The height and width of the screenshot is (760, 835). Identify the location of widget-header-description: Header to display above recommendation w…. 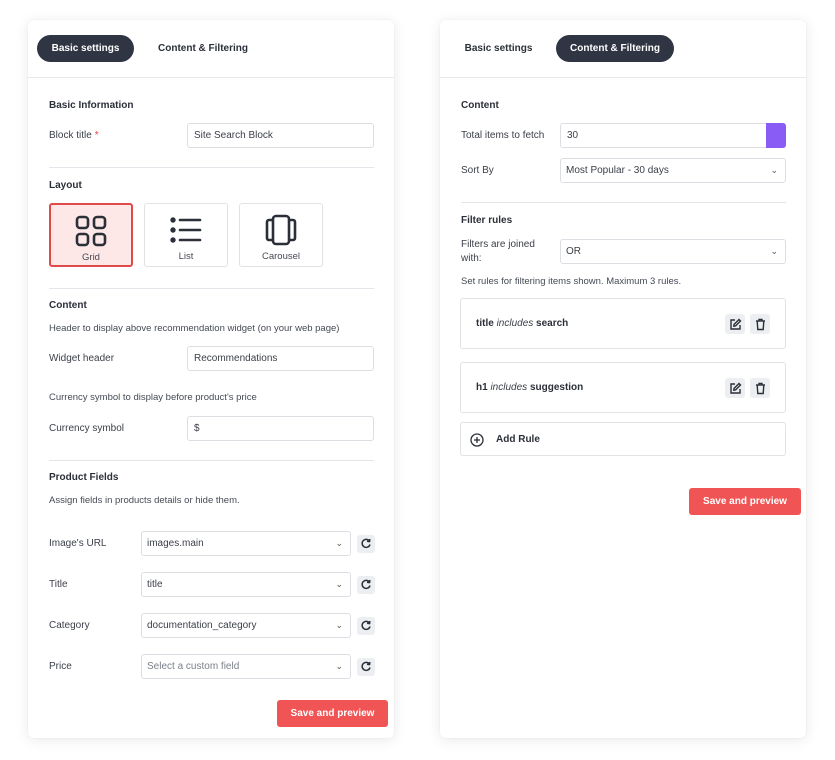
(194, 328).